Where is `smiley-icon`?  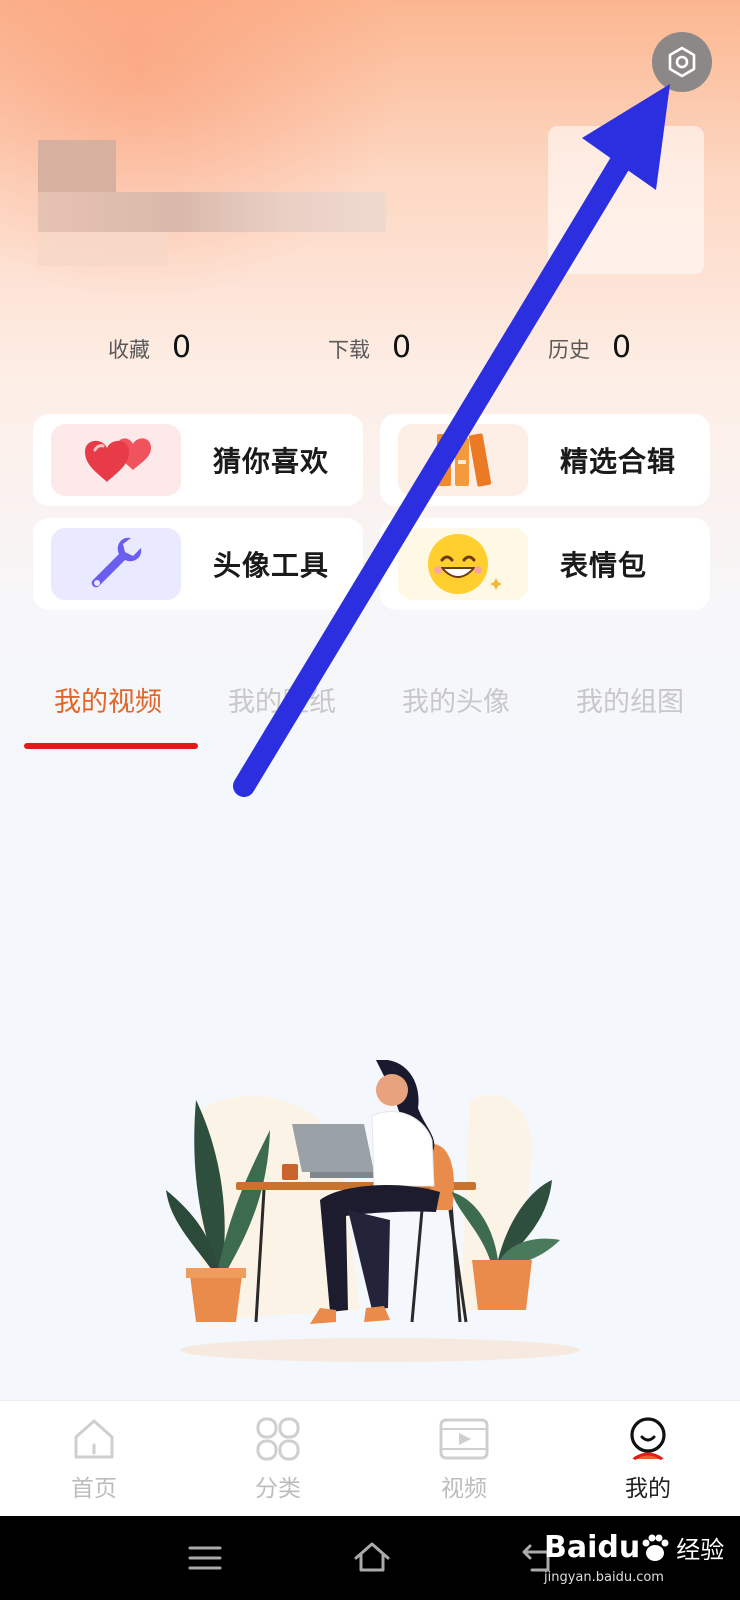
smiley-icon is located at coordinates (465, 564).